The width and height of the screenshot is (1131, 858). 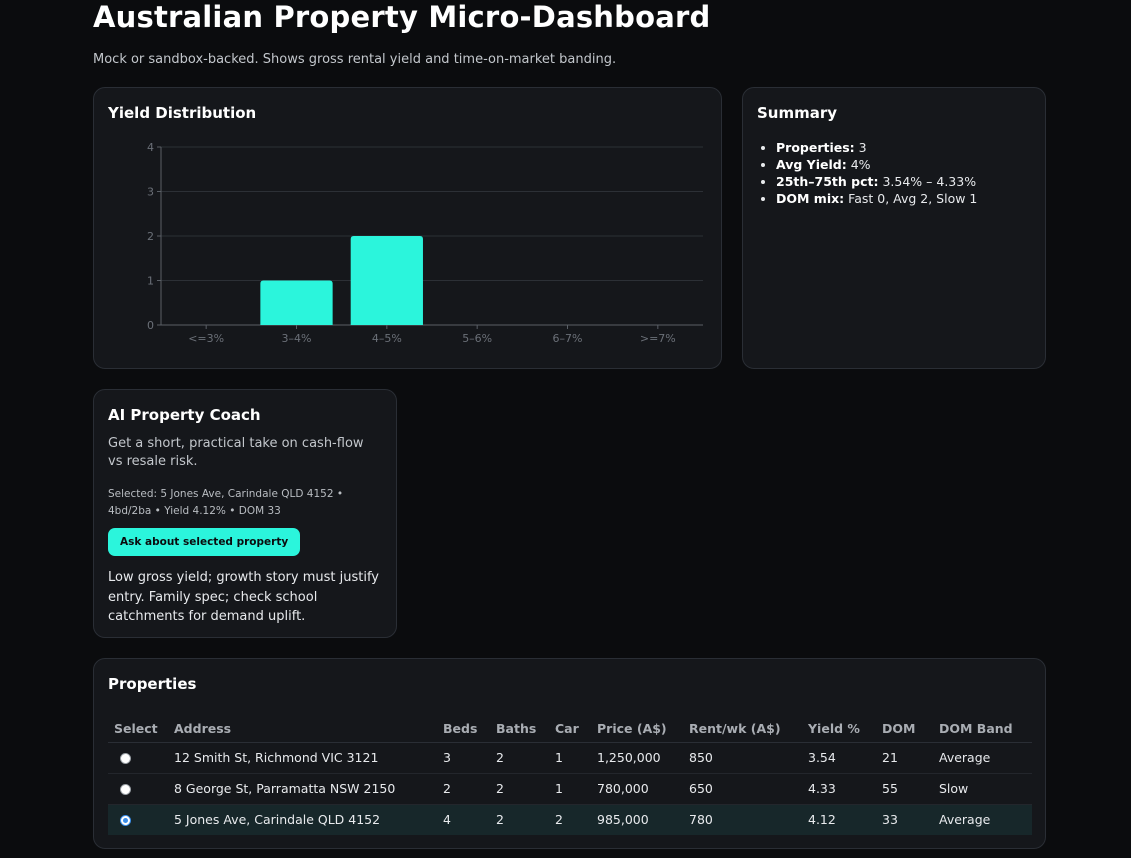 What do you see at coordinates (463, 789) in the screenshot?
I see `cell-beds: 2` at bounding box center [463, 789].